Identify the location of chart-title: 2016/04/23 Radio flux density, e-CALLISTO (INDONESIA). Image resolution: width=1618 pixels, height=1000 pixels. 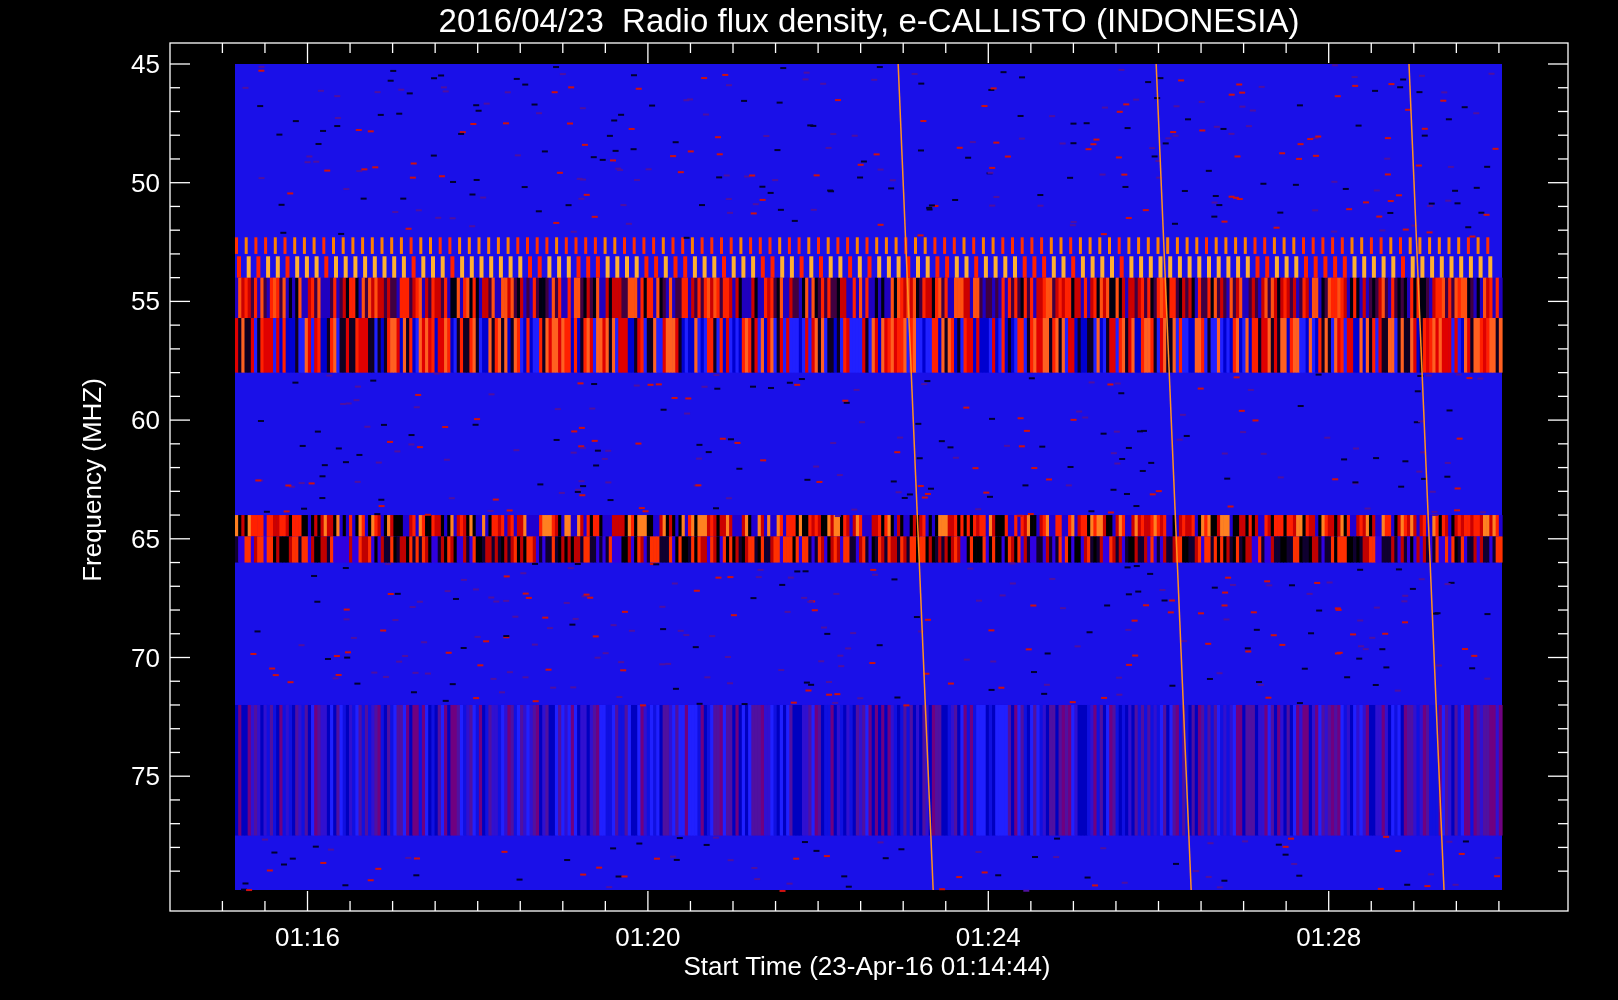
(869, 20).